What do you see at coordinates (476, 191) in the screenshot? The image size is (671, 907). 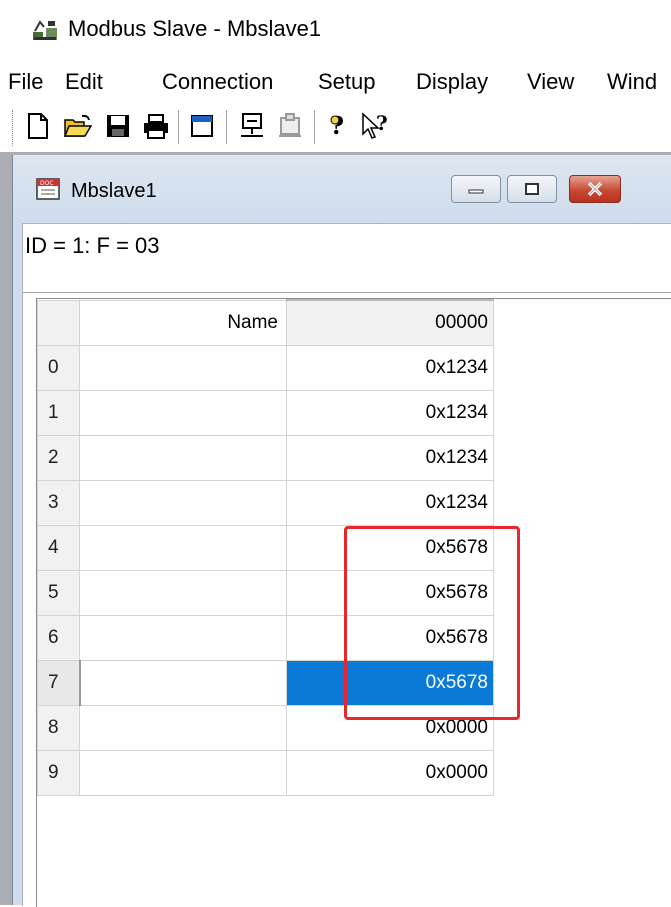 I see `minimize-icon` at bounding box center [476, 191].